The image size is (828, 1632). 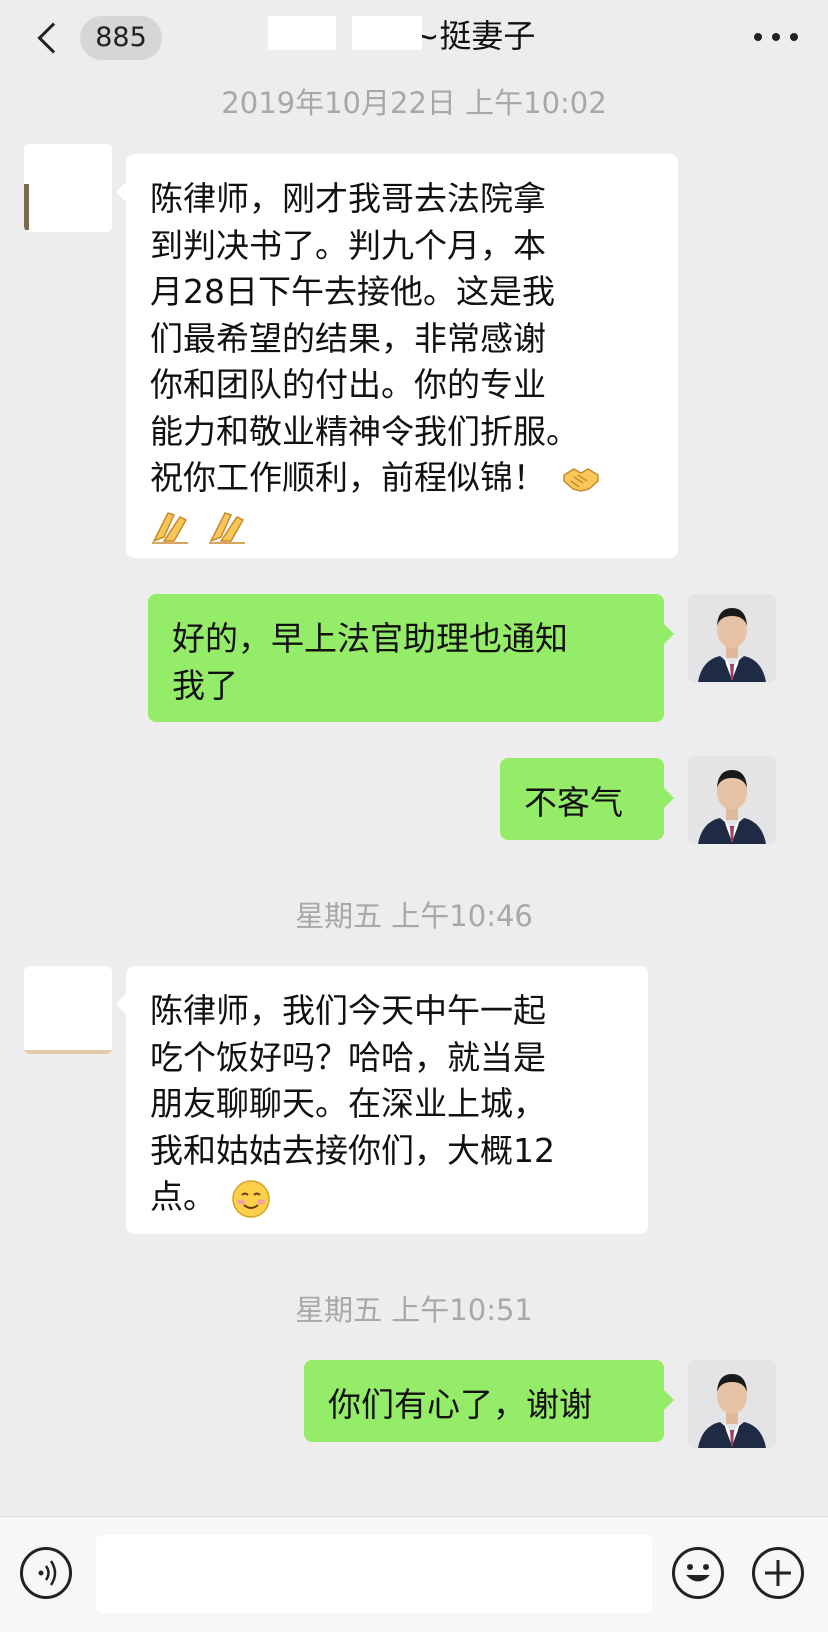 What do you see at coordinates (352, 1150) in the screenshot?
I see `message-line: 我和姑姑去接你们，大概12` at bounding box center [352, 1150].